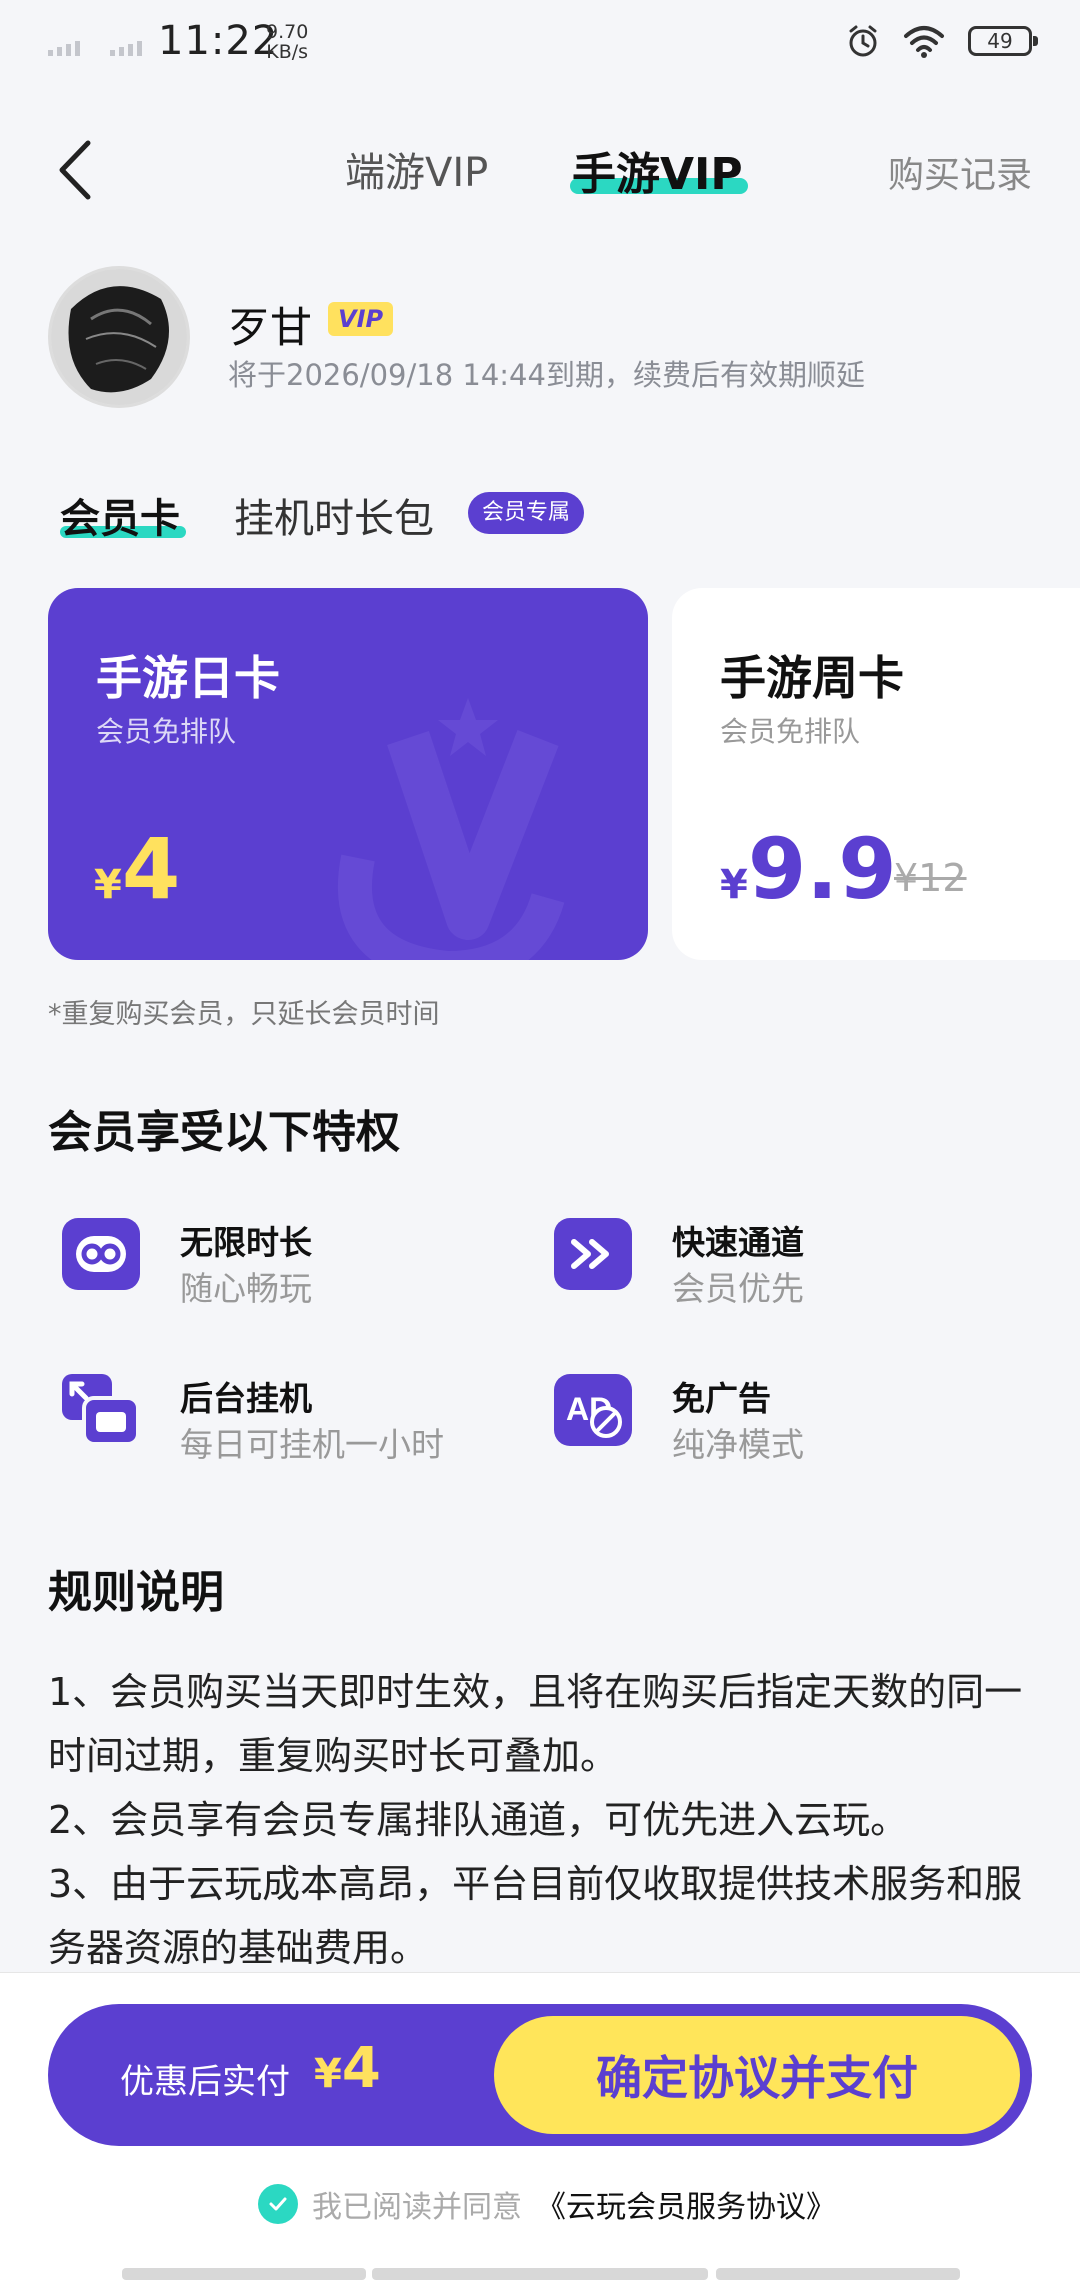 The width and height of the screenshot is (1080, 2281). What do you see at coordinates (863, 41) in the screenshot?
I see `alarm-icon` at bounding box center [863, 41].